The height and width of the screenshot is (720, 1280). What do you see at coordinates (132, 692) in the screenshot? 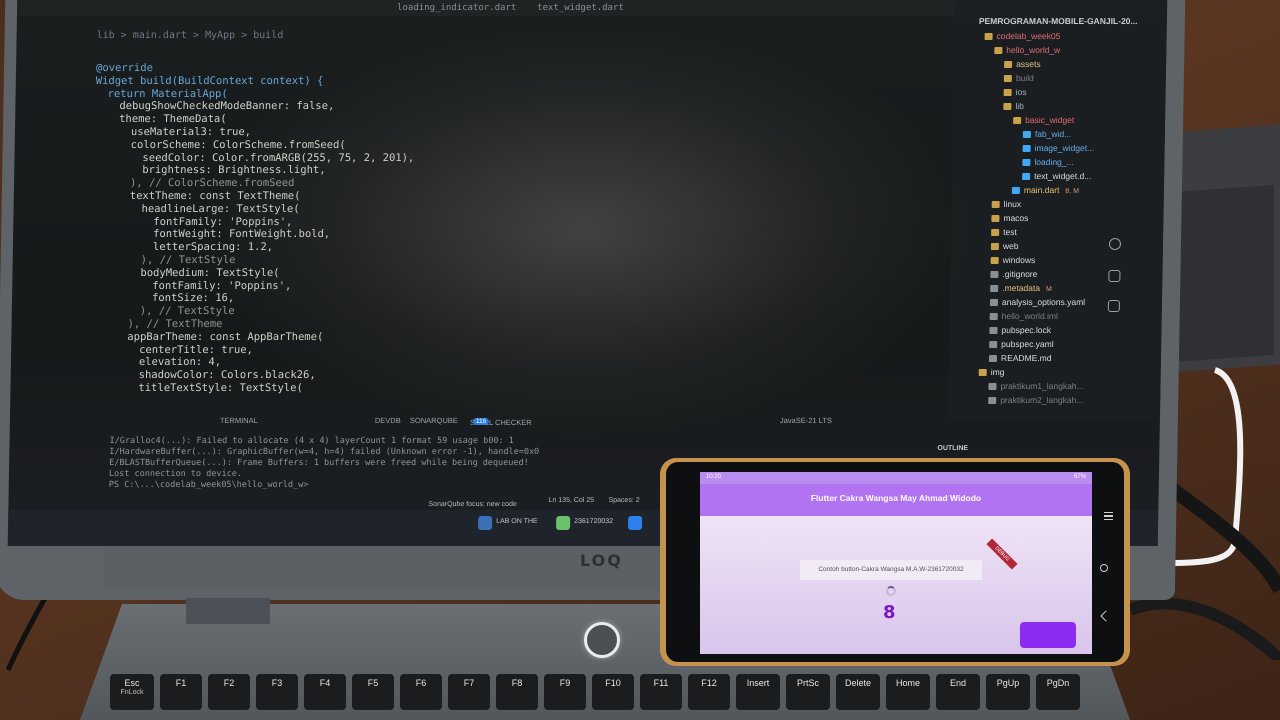
I see `key-esc: Esc FnLock` at bounding box center [132, 692].